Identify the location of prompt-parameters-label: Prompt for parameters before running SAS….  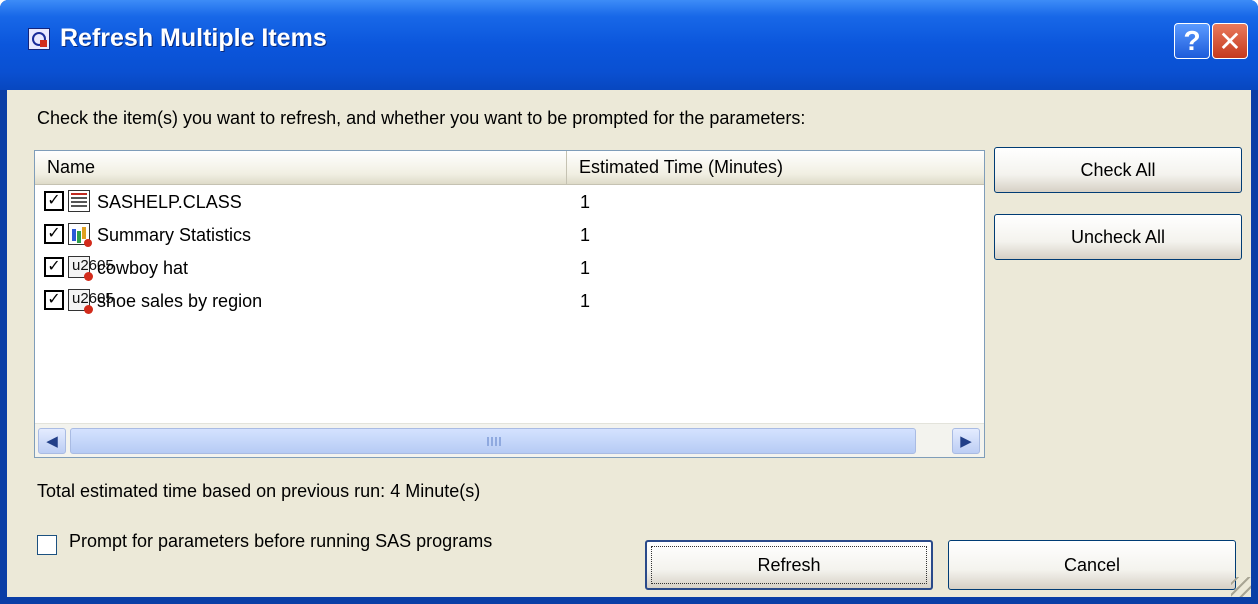
(280, 541).